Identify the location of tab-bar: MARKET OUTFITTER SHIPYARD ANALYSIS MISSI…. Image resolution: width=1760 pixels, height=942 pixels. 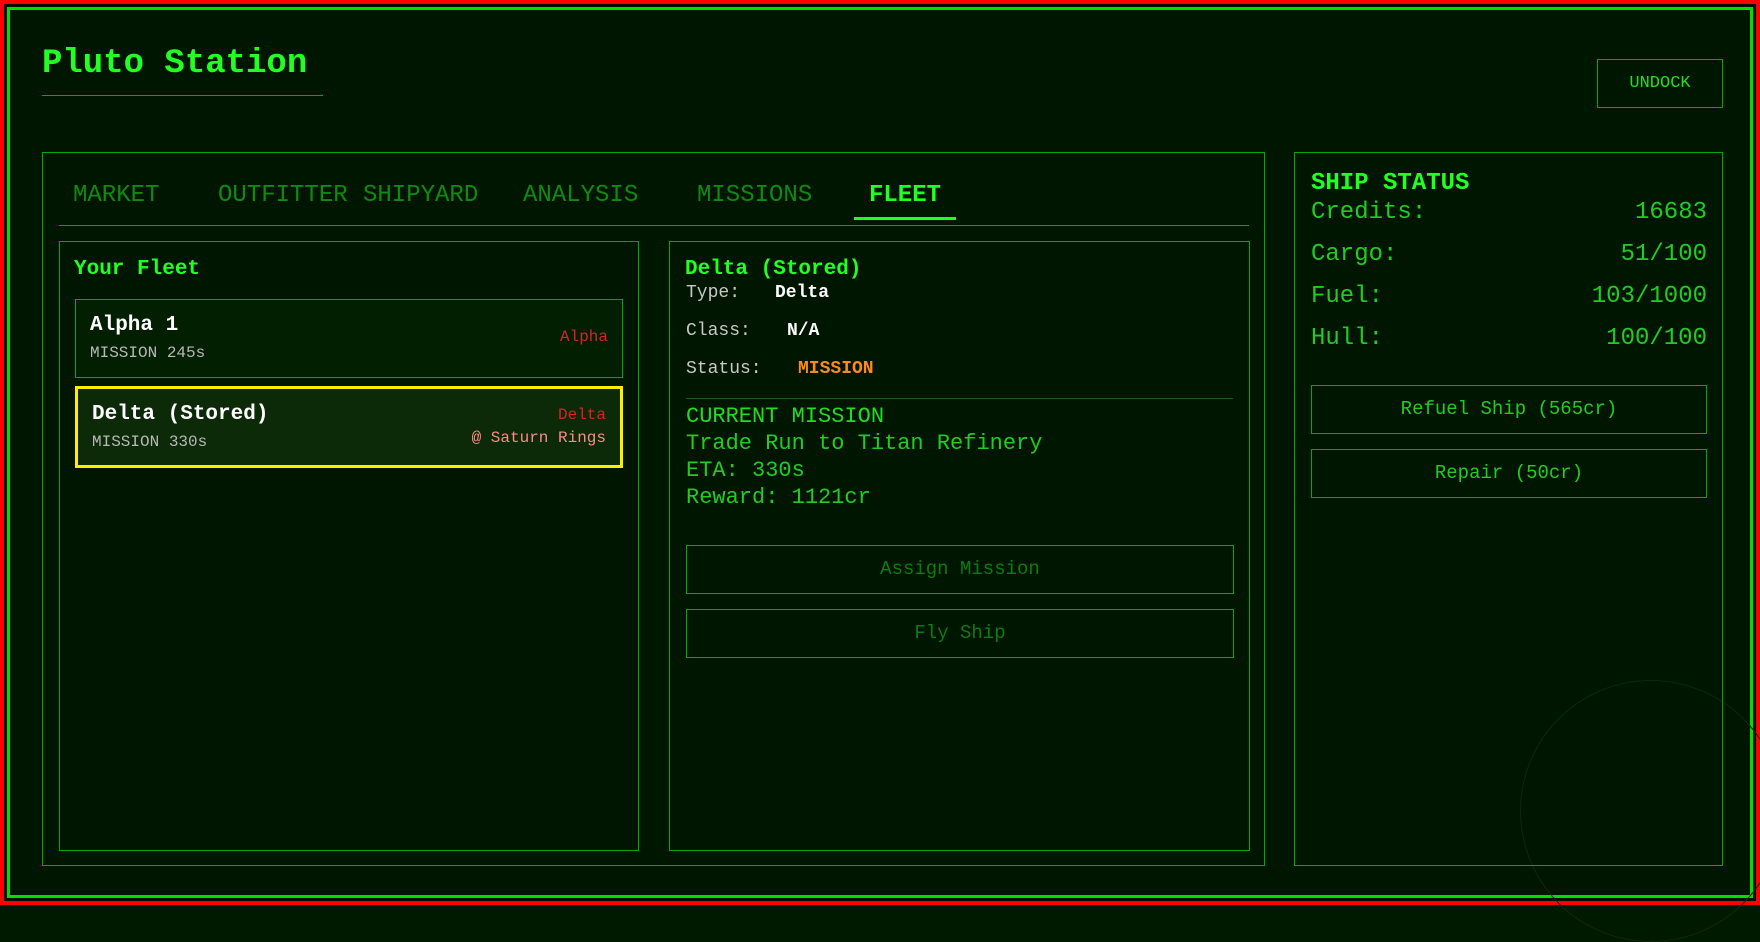
(654, 189).